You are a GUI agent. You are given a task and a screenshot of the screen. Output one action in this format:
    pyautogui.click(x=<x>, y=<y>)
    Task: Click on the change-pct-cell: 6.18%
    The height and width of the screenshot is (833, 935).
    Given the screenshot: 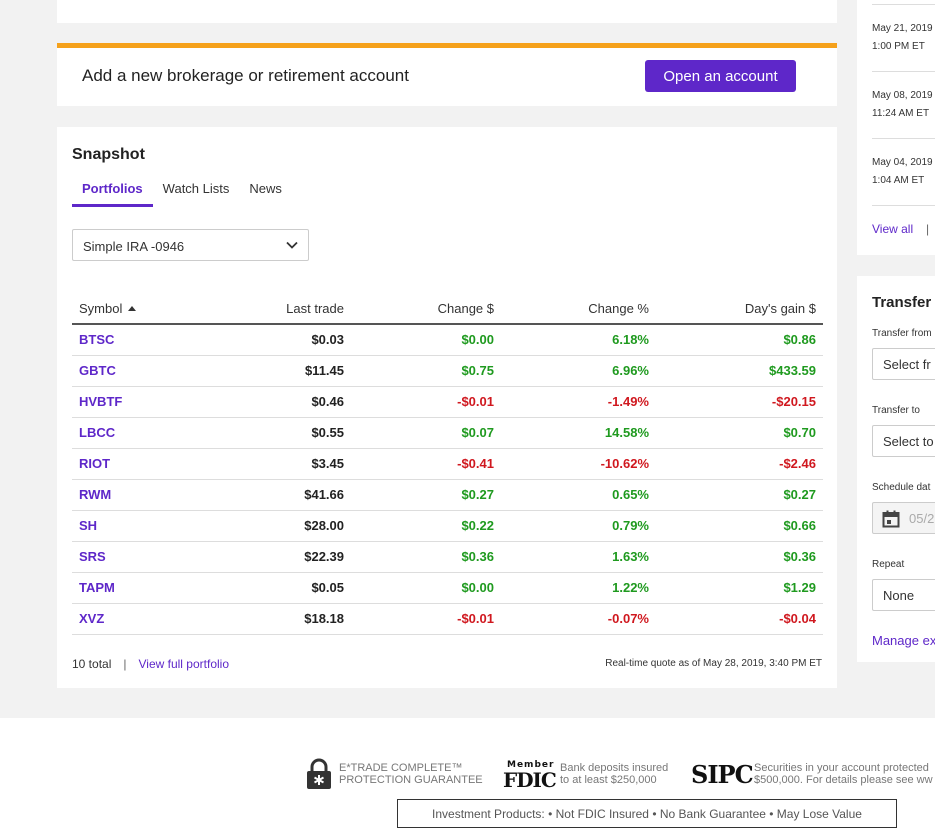 What is the action you would take?
    pyautogui.click(x=578, y=340)
    